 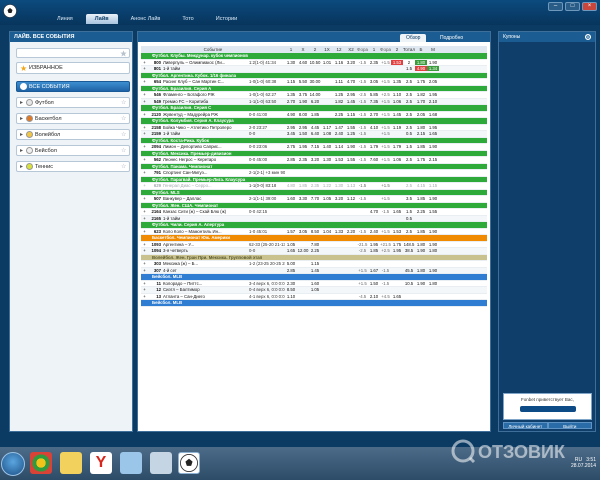 What do you see at coordinates (73, 68) in the screenshot?
I see `sport-item-0: ★ ИЗБРАННОЕ` at bounding box center [73, 68].